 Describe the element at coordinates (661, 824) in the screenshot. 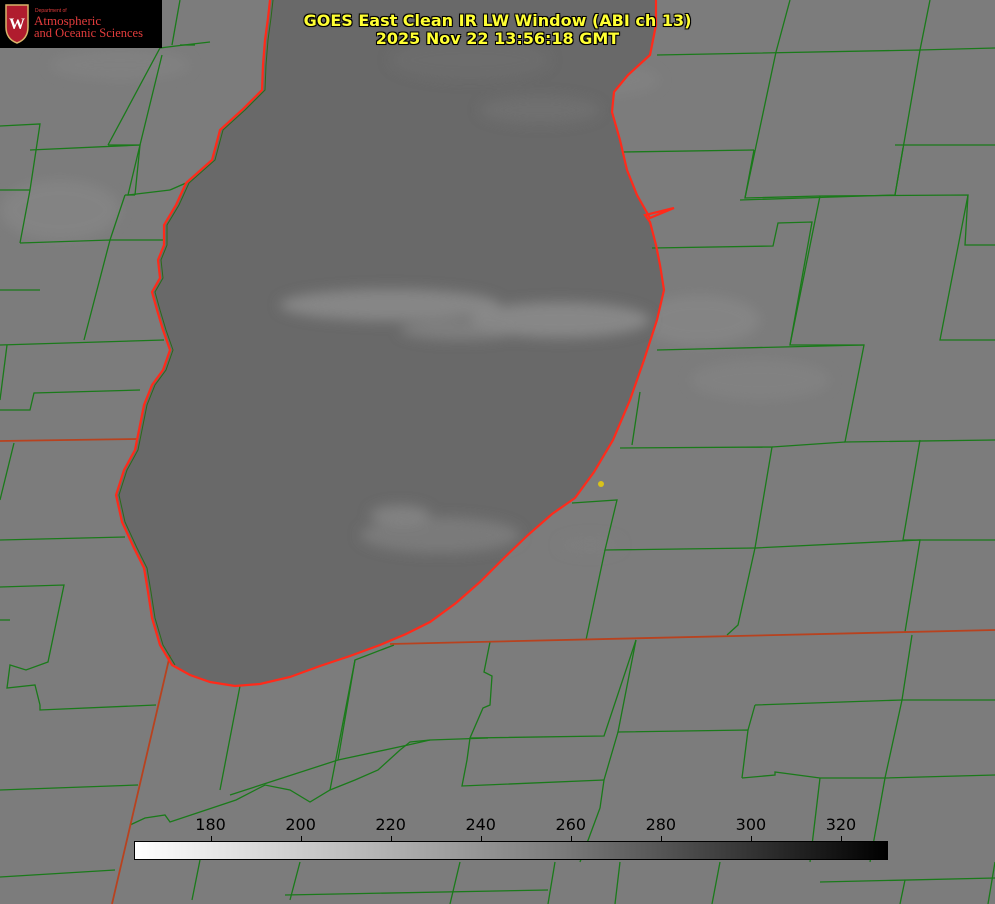

I see `colorbar-tick-label: 280` at that location.